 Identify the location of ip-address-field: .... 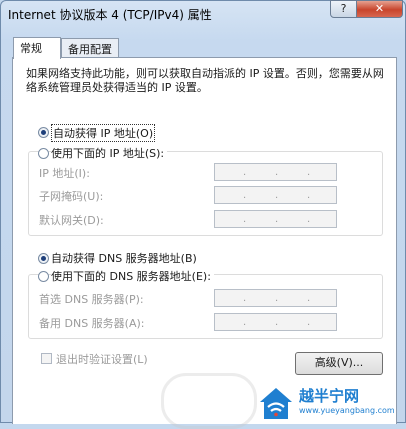
(275, 172).